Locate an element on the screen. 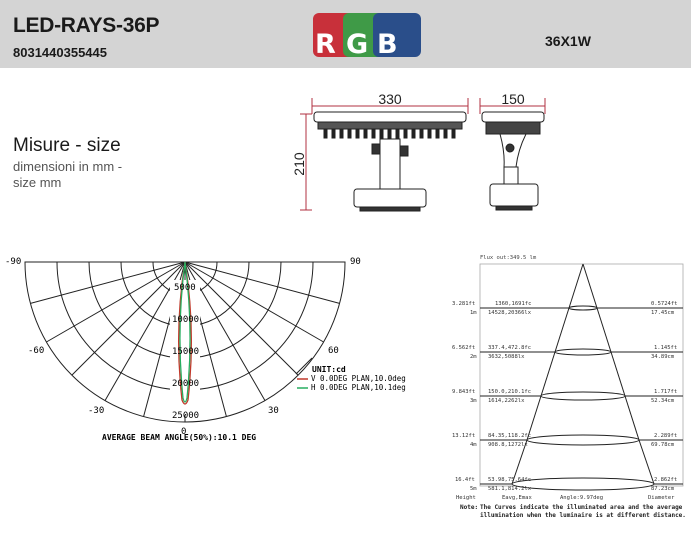 This screenshot has width=691, height=537. row2-height-ft: 6.562ft is located at coordinates (463, 348).